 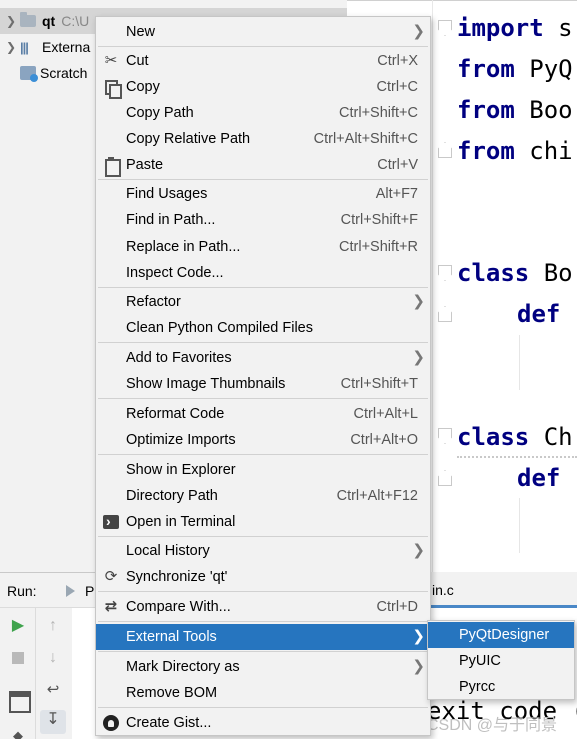 I want to click on run-toolbar: ▶ ↑ ↓ ↩ ↧ ◆, so click(x=36, y=673).